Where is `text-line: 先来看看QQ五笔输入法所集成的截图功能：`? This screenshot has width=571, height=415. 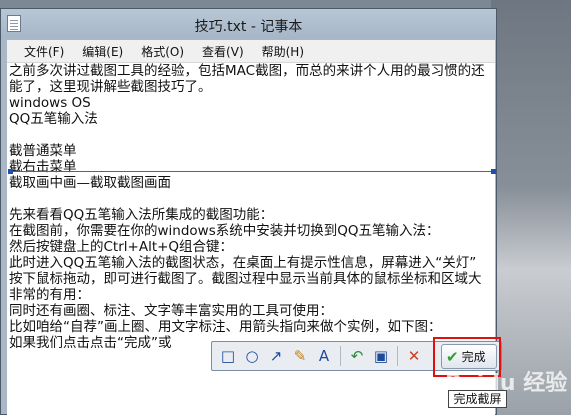 text-line: 先来看看QQ五笔输入法所集成的截图功能： is located at coordinates (141, 215).